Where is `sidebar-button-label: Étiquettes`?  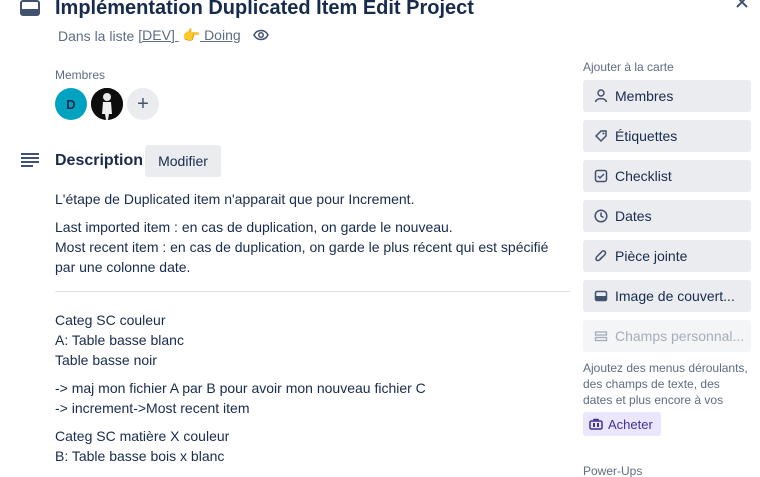
sidebar-button-label: Étiquettes is located at coordinates (646, 136).